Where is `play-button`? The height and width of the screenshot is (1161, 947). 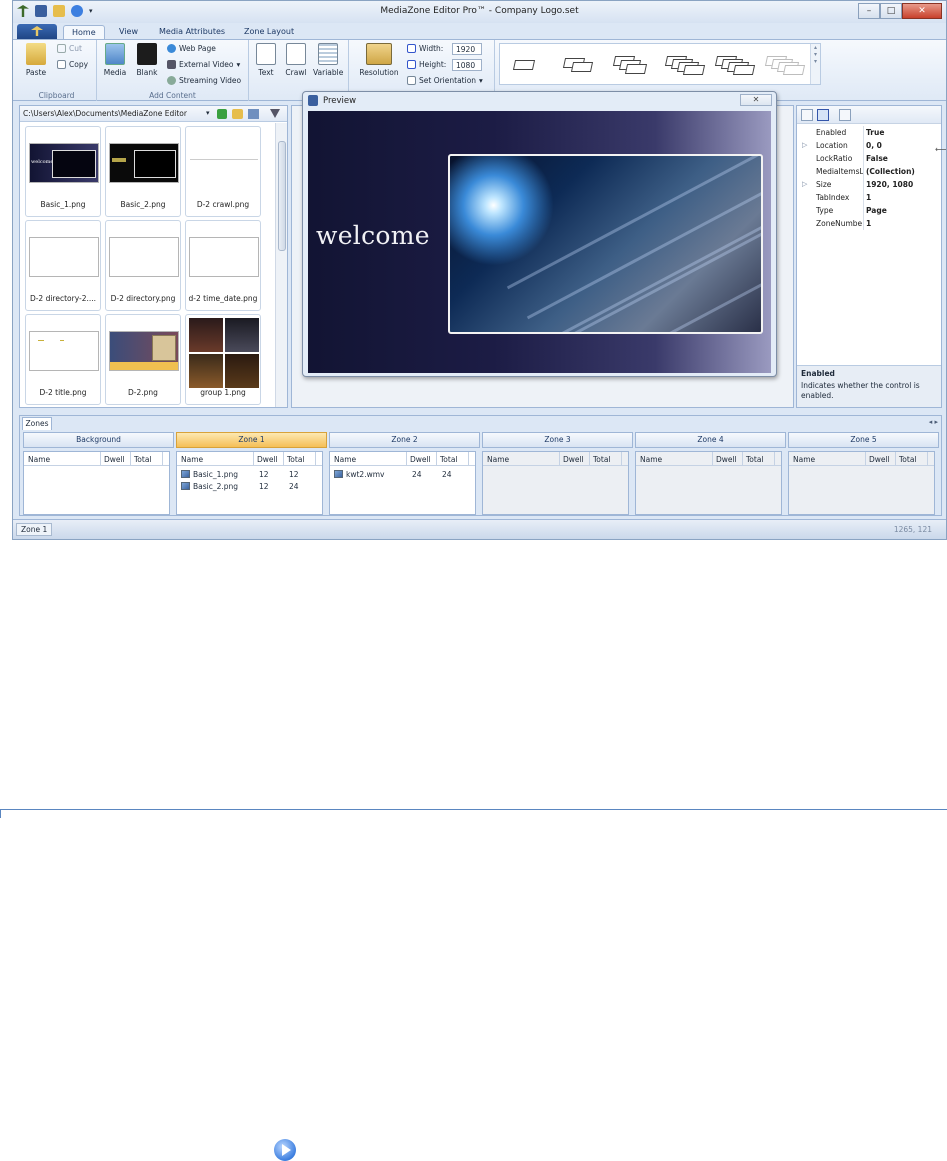
play-button is located at coordinates (285, 1150).